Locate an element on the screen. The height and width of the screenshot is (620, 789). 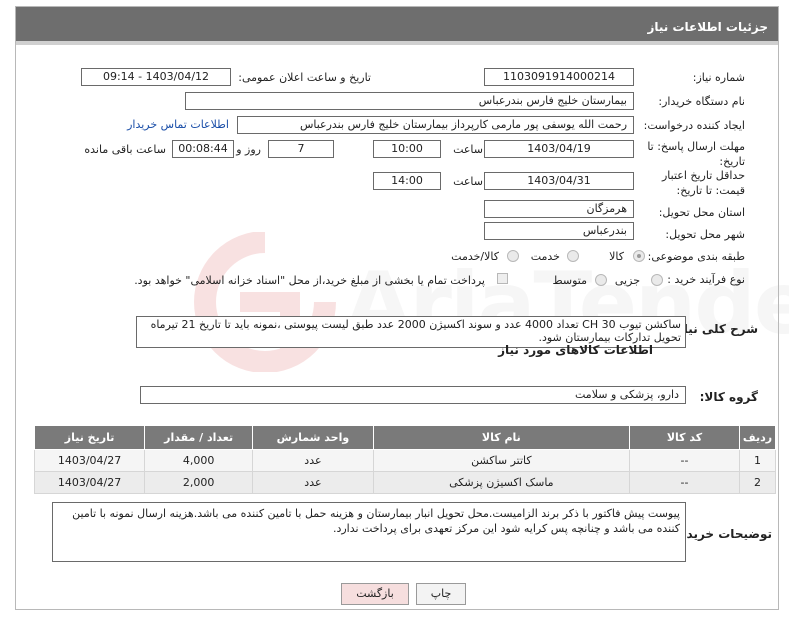
days-field: 7 is located at coordinates (301, 149).